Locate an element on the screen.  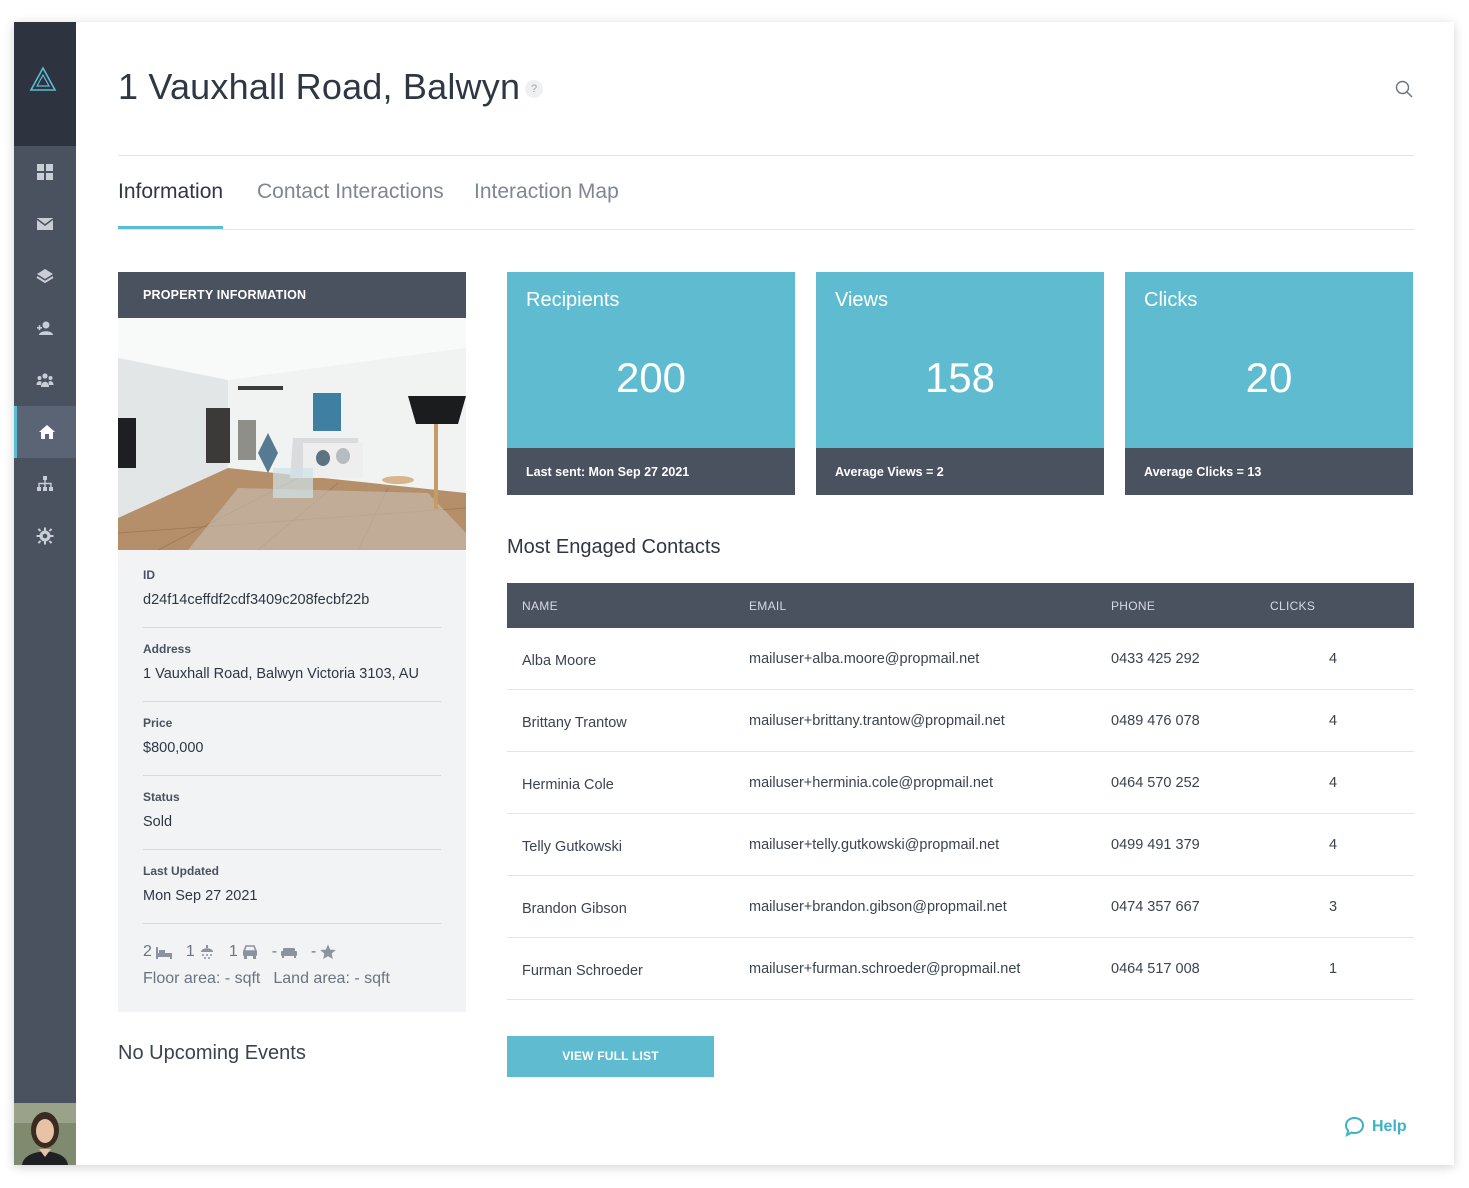
floor-area: Floor area: - sqft is located at coordinates (202, 978).